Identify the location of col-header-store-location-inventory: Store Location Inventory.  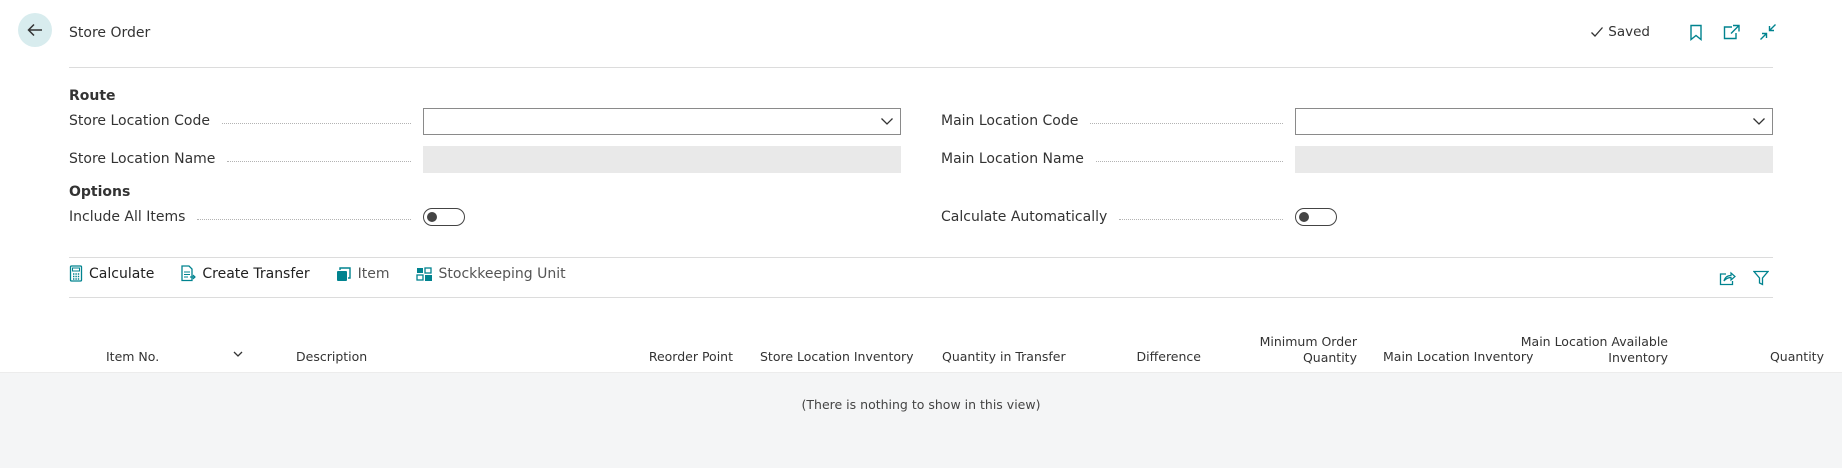
(837, 357).